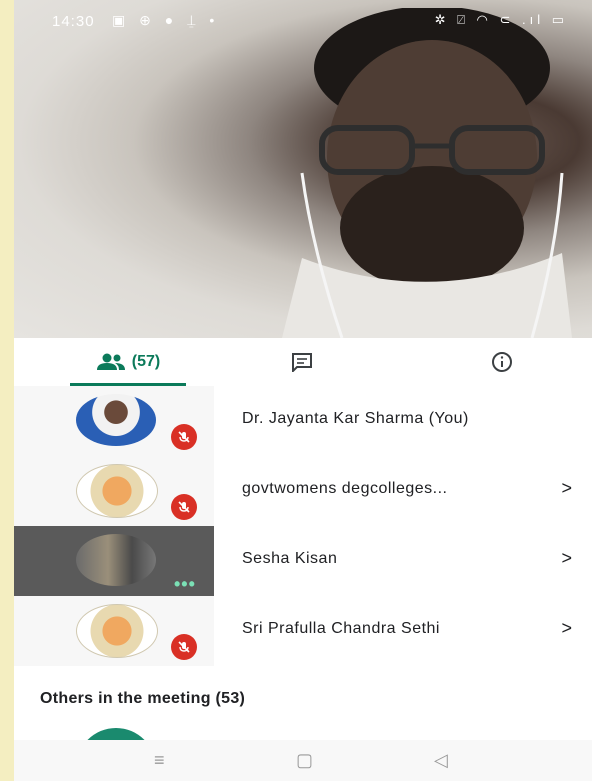 The height and width of the screenshot is (781, 592). I want to click on people-icon, so click(110, 361).